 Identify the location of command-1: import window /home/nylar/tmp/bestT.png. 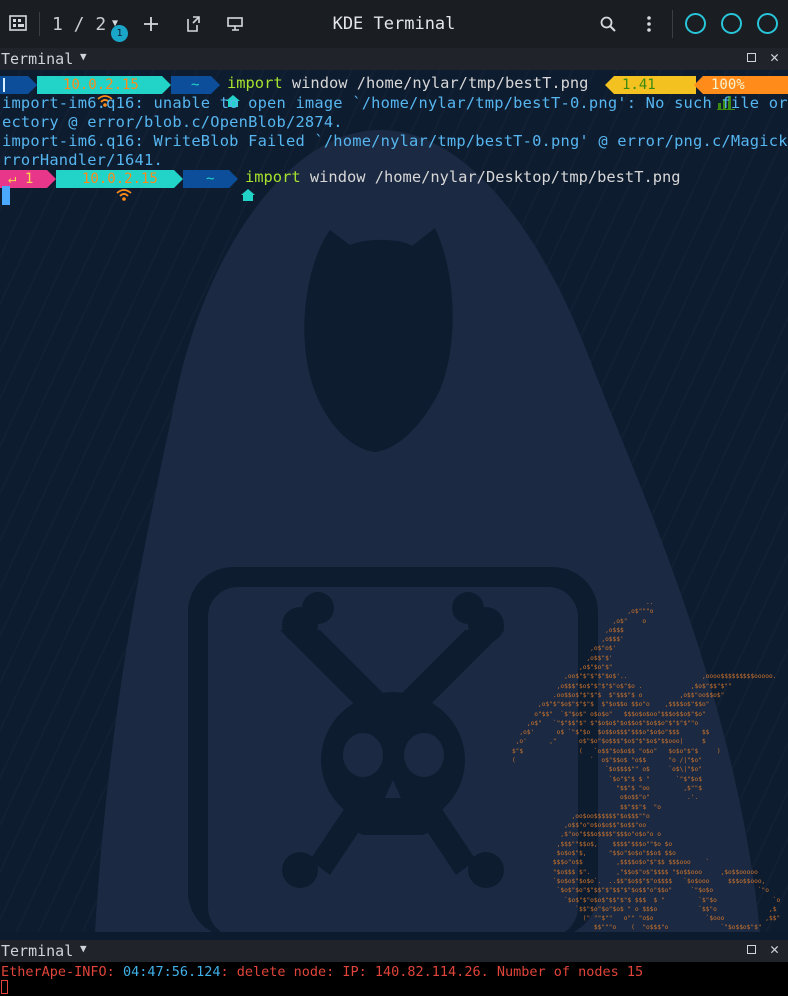
(407, 83).